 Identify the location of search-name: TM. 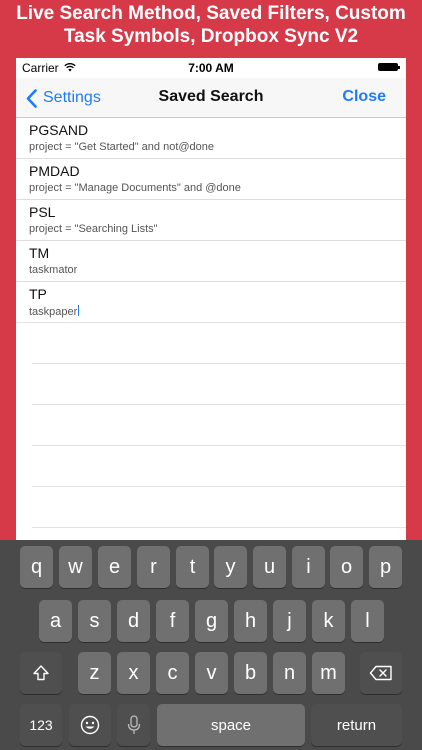
(39, 253).